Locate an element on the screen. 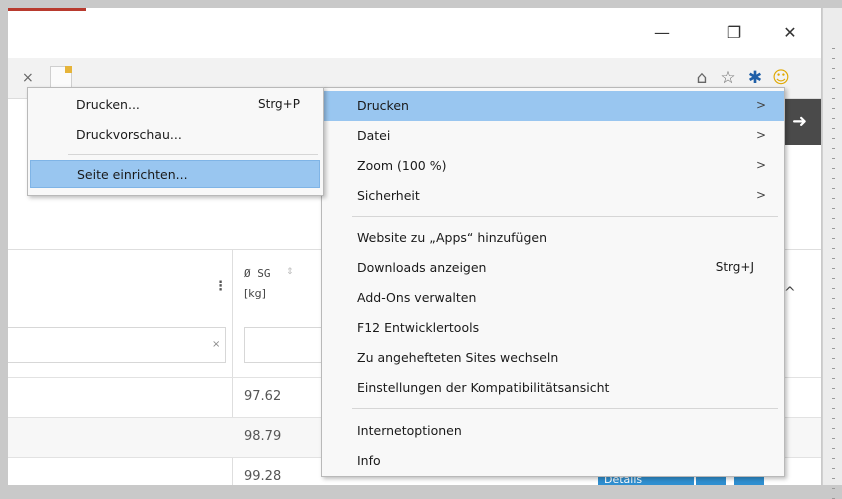 The image size is (842, 499). restore-button: ❐ is located at coordinates (734, 33).